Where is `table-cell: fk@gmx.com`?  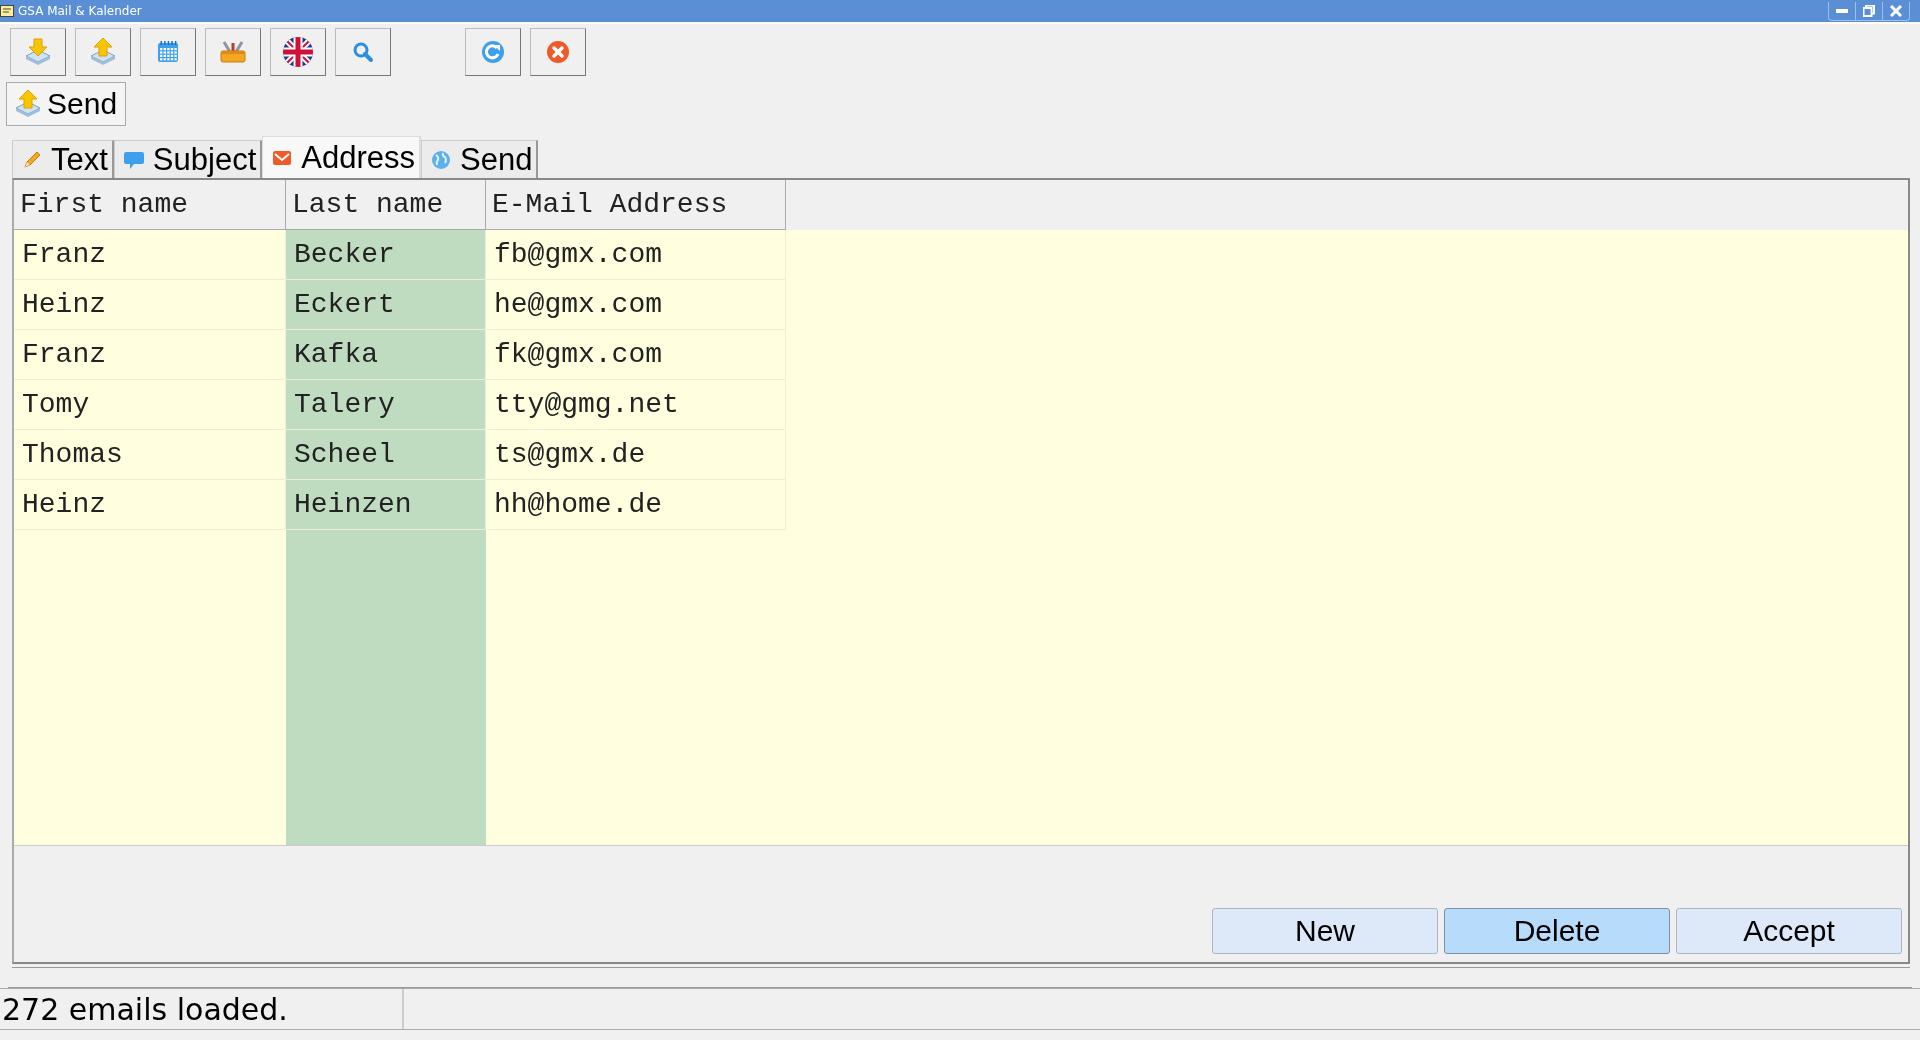
table-cell: fk@gmx.com is located at coordinates (636, 355).